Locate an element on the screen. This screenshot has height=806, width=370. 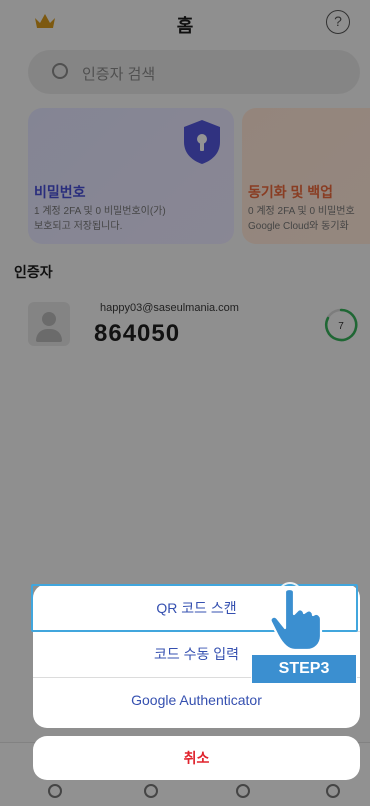
tap-hand-icon is located at coordinates (296, 617).